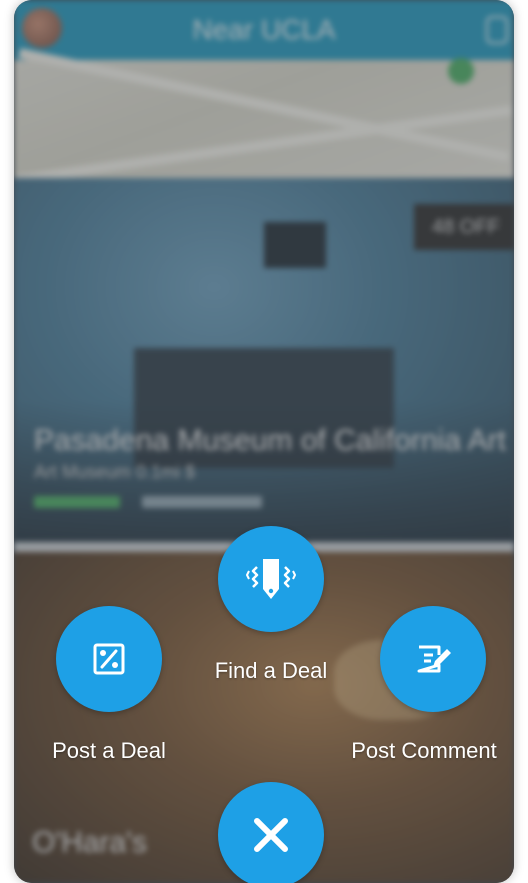 This screenshot has width=528, height=883. I want to click on vibrating-tag-icon, so click(271, 579).